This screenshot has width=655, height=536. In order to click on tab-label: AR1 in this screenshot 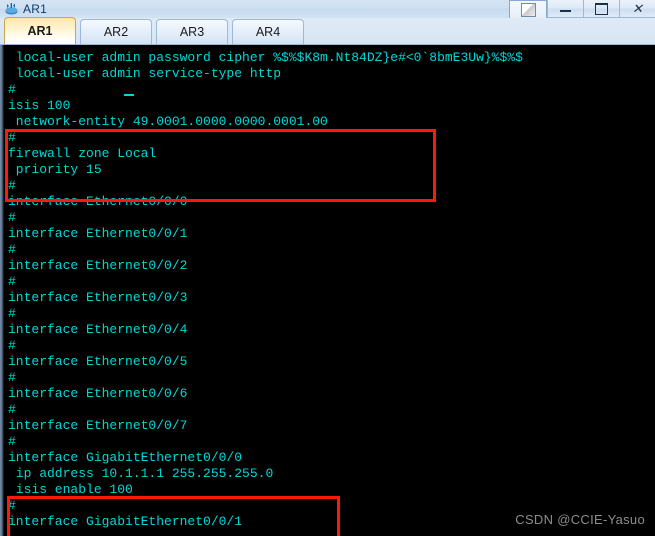, I will do `click(40, 31)`.